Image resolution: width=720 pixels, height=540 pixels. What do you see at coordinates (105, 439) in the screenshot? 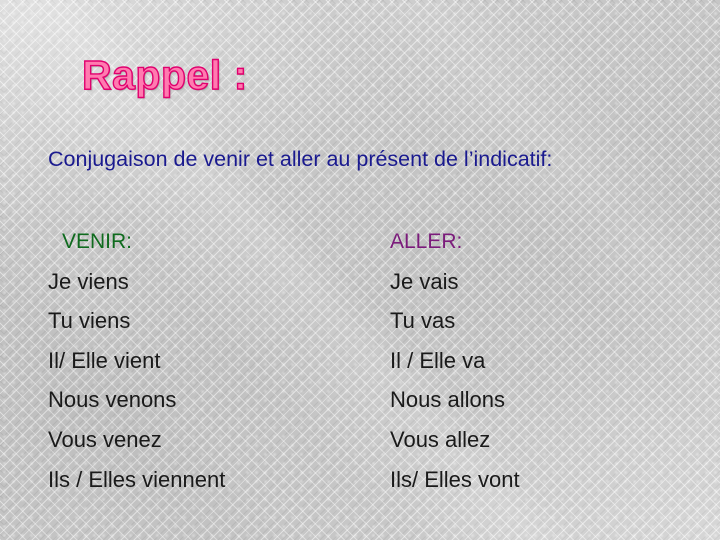
I see `conjugation-line: Vous venez` at bounding box center [105, 439].